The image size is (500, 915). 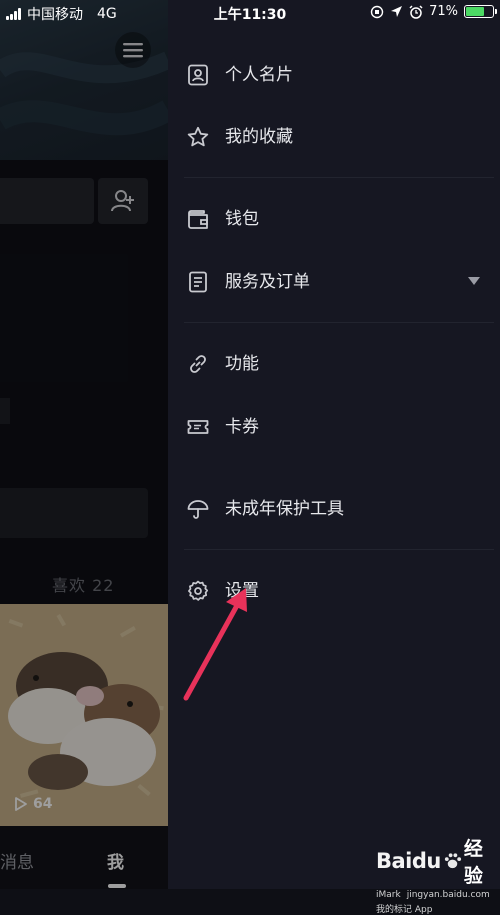 I want to click on tab-me: 我, so click(x=115, y=860).